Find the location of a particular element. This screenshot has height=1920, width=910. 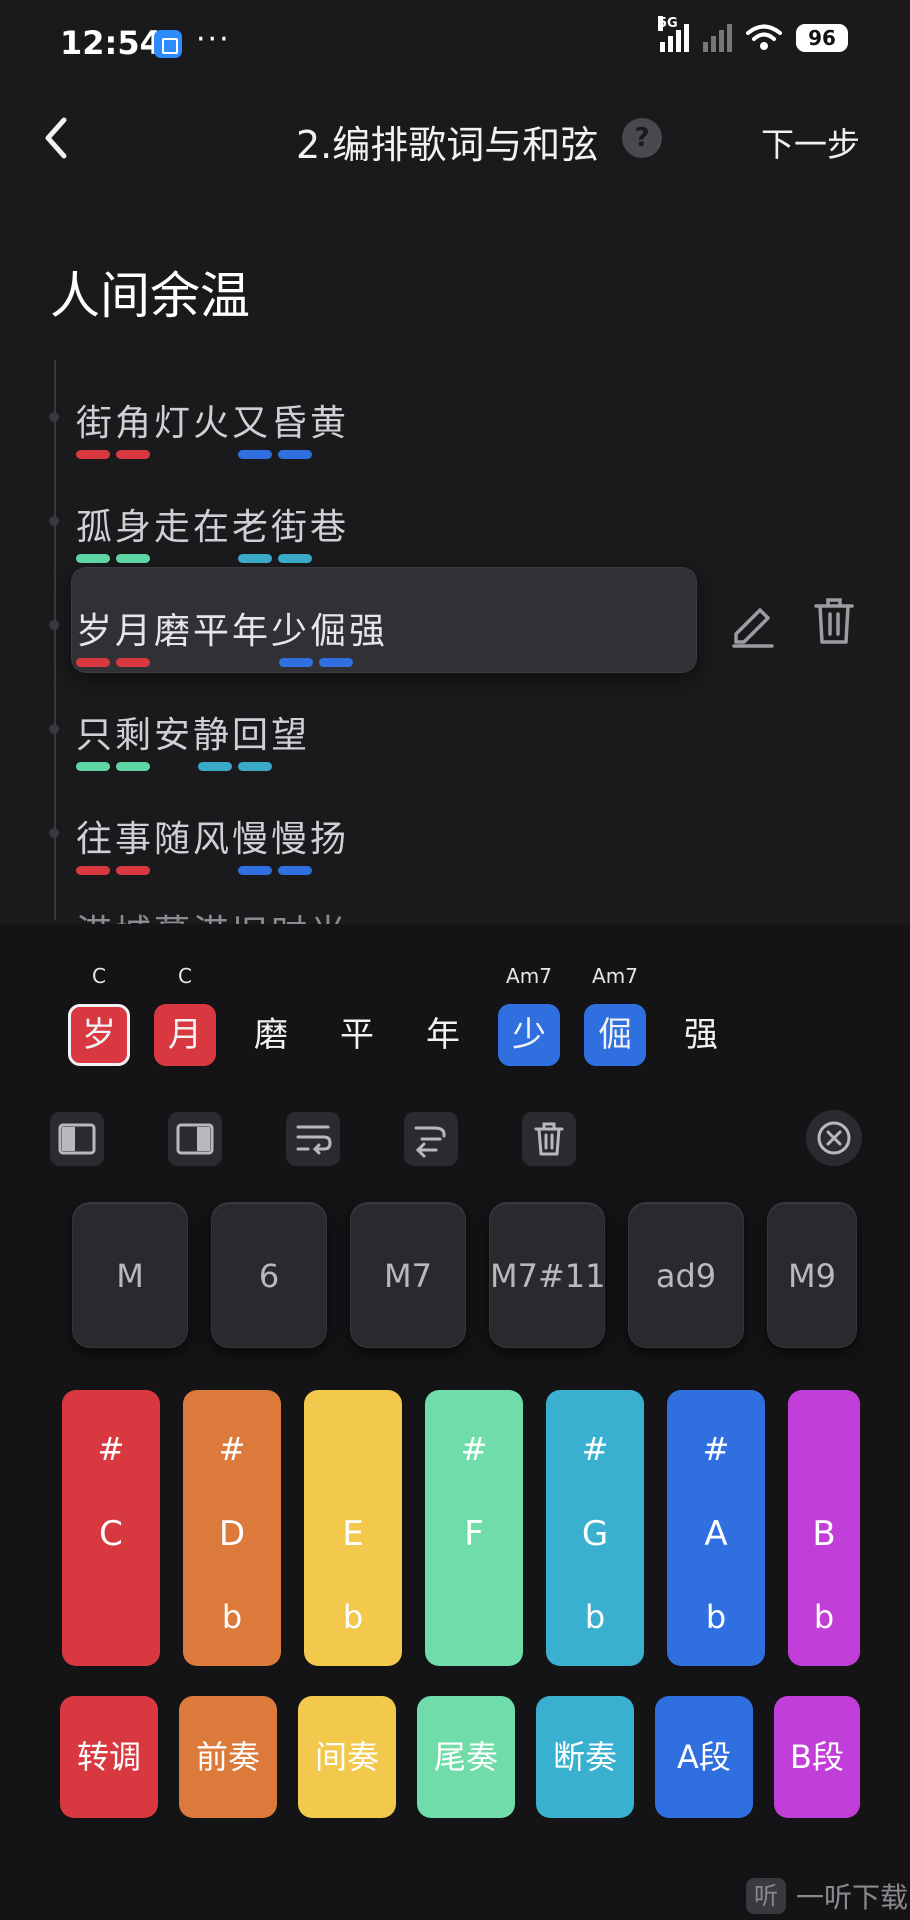

split-left-button is located at coordinates (77, 1139).